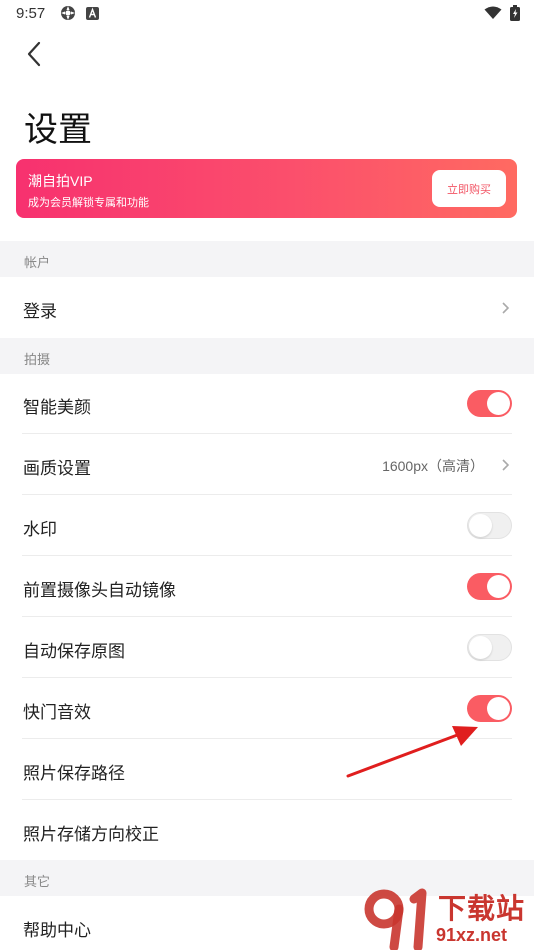 The image size is (534, 950). I want to click on row-label: 水印, so click(40, 529).